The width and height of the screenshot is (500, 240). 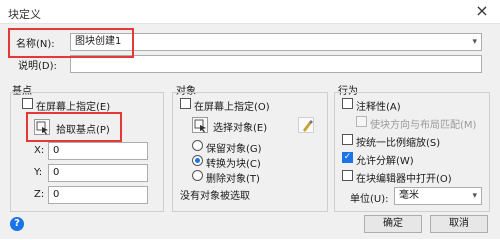 I want to click on close-icon: ×, so click(x=482, y=12).